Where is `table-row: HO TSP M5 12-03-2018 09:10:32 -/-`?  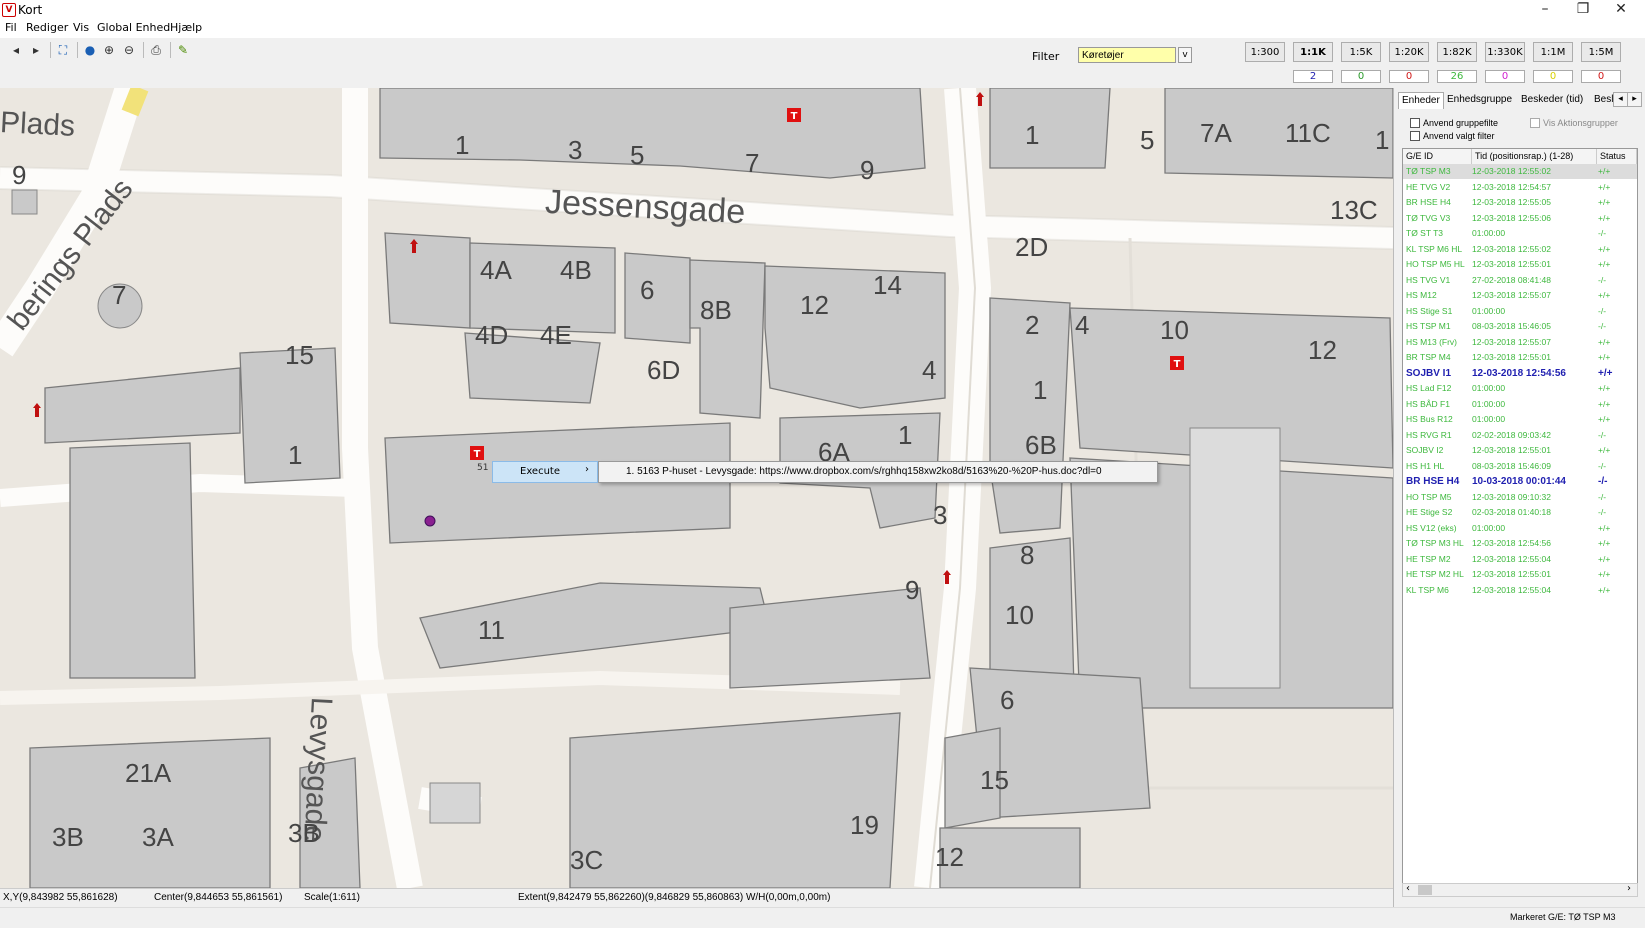
table-row: HO TSP M5 12-03-2018 09:10:32 -/- is located at coordinates (1520, 497).